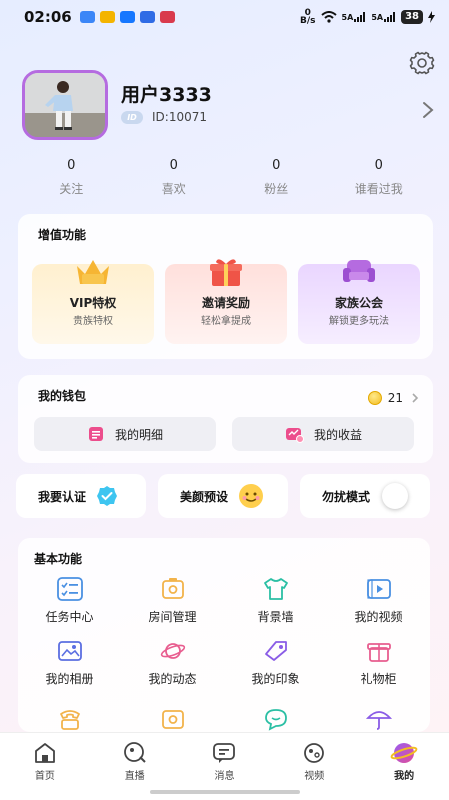 This screenshot has height=800, width=449. I want to click on gift-cabinet-item: 礼物柜, so click(378, 662).